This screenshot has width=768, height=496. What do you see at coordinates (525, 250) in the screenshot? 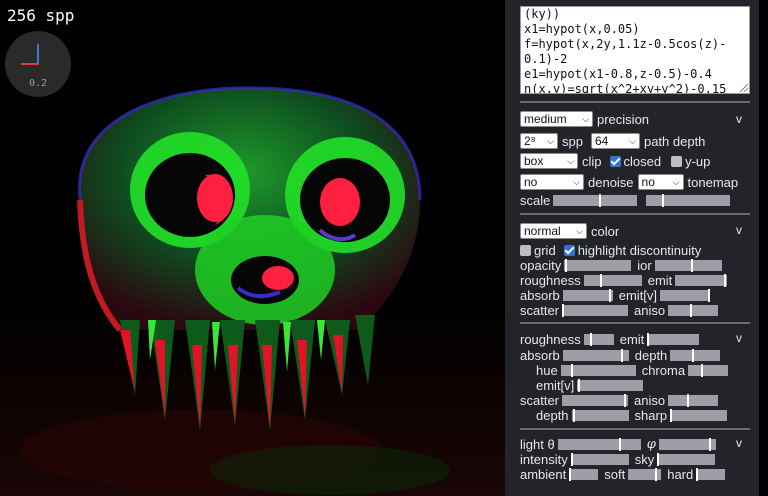
I see `grid-checkbox` at bounding box center [525, 250].